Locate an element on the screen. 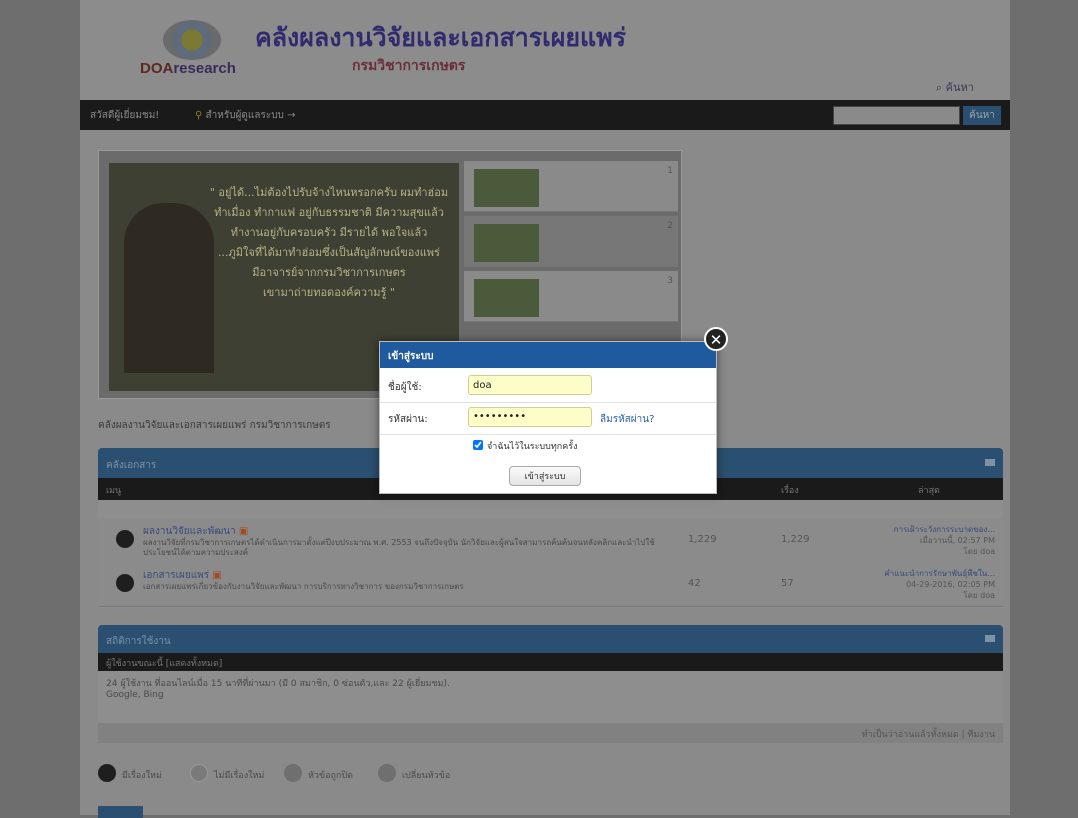 The width and height of the screenshot is (1078, 818). online-bots: Google, Bing is located at coordinates (135, 695).